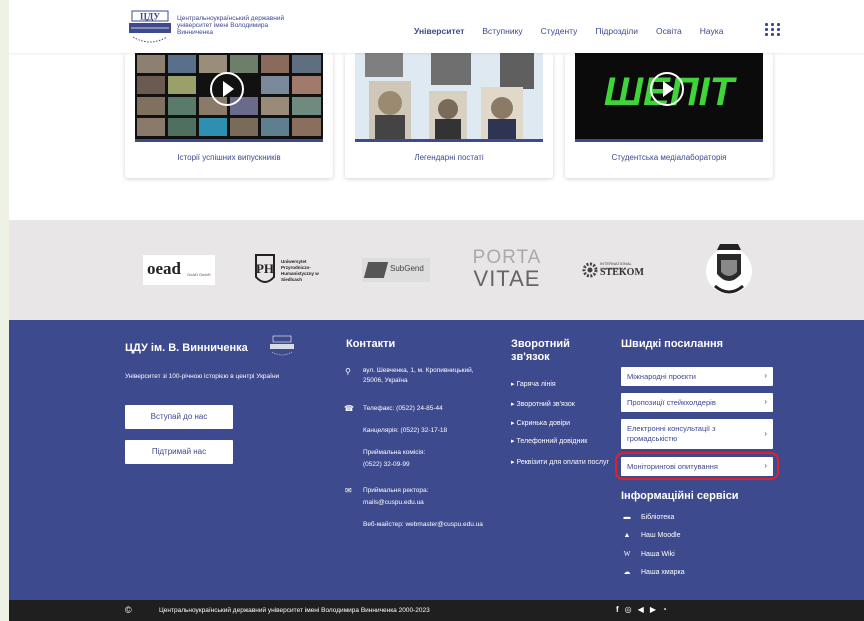 This screenshot has height=621, width=864. I want to click on highlight-annotation, so click(697, 466).